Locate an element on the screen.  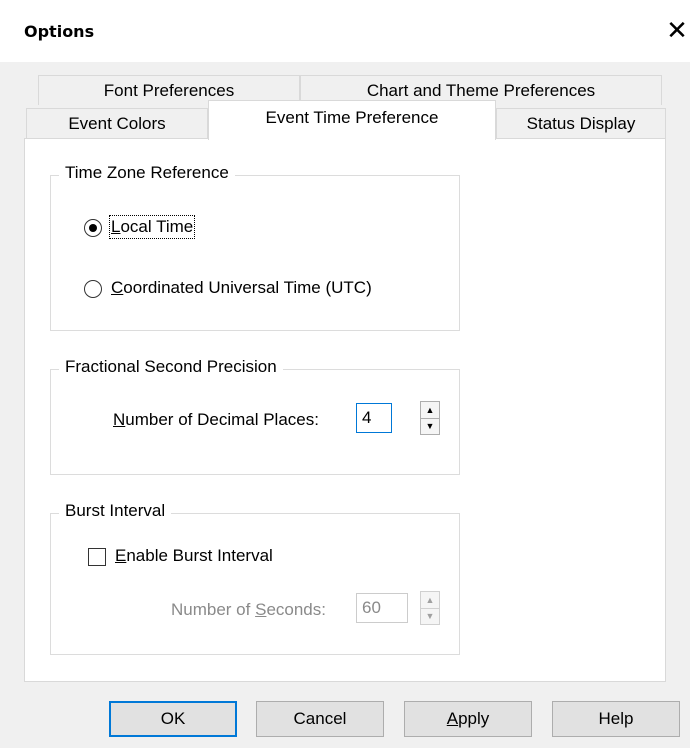
seconds-spinner: ▲ ▼ is located at coordinates (430, 608).